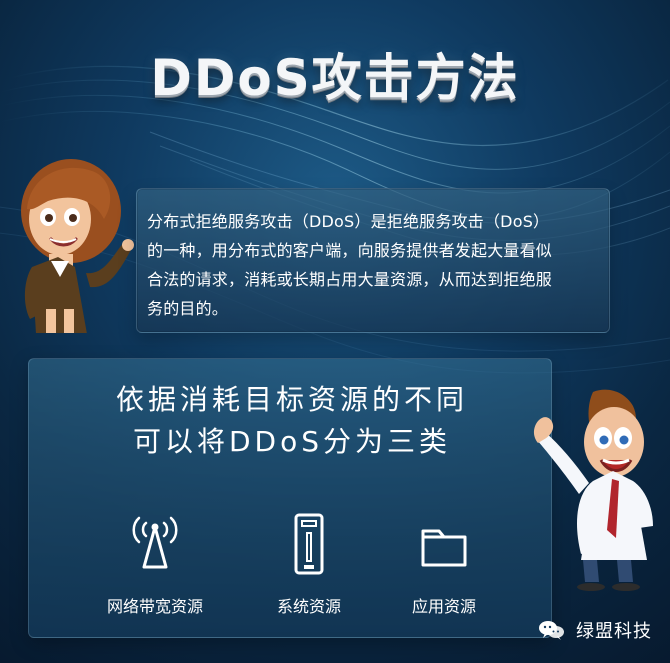  What do you see at coordinates (154, 606) in the screenshot?
I see `category-label-bandwidth: 网络带宽资源` at bounding box center [154, 606].